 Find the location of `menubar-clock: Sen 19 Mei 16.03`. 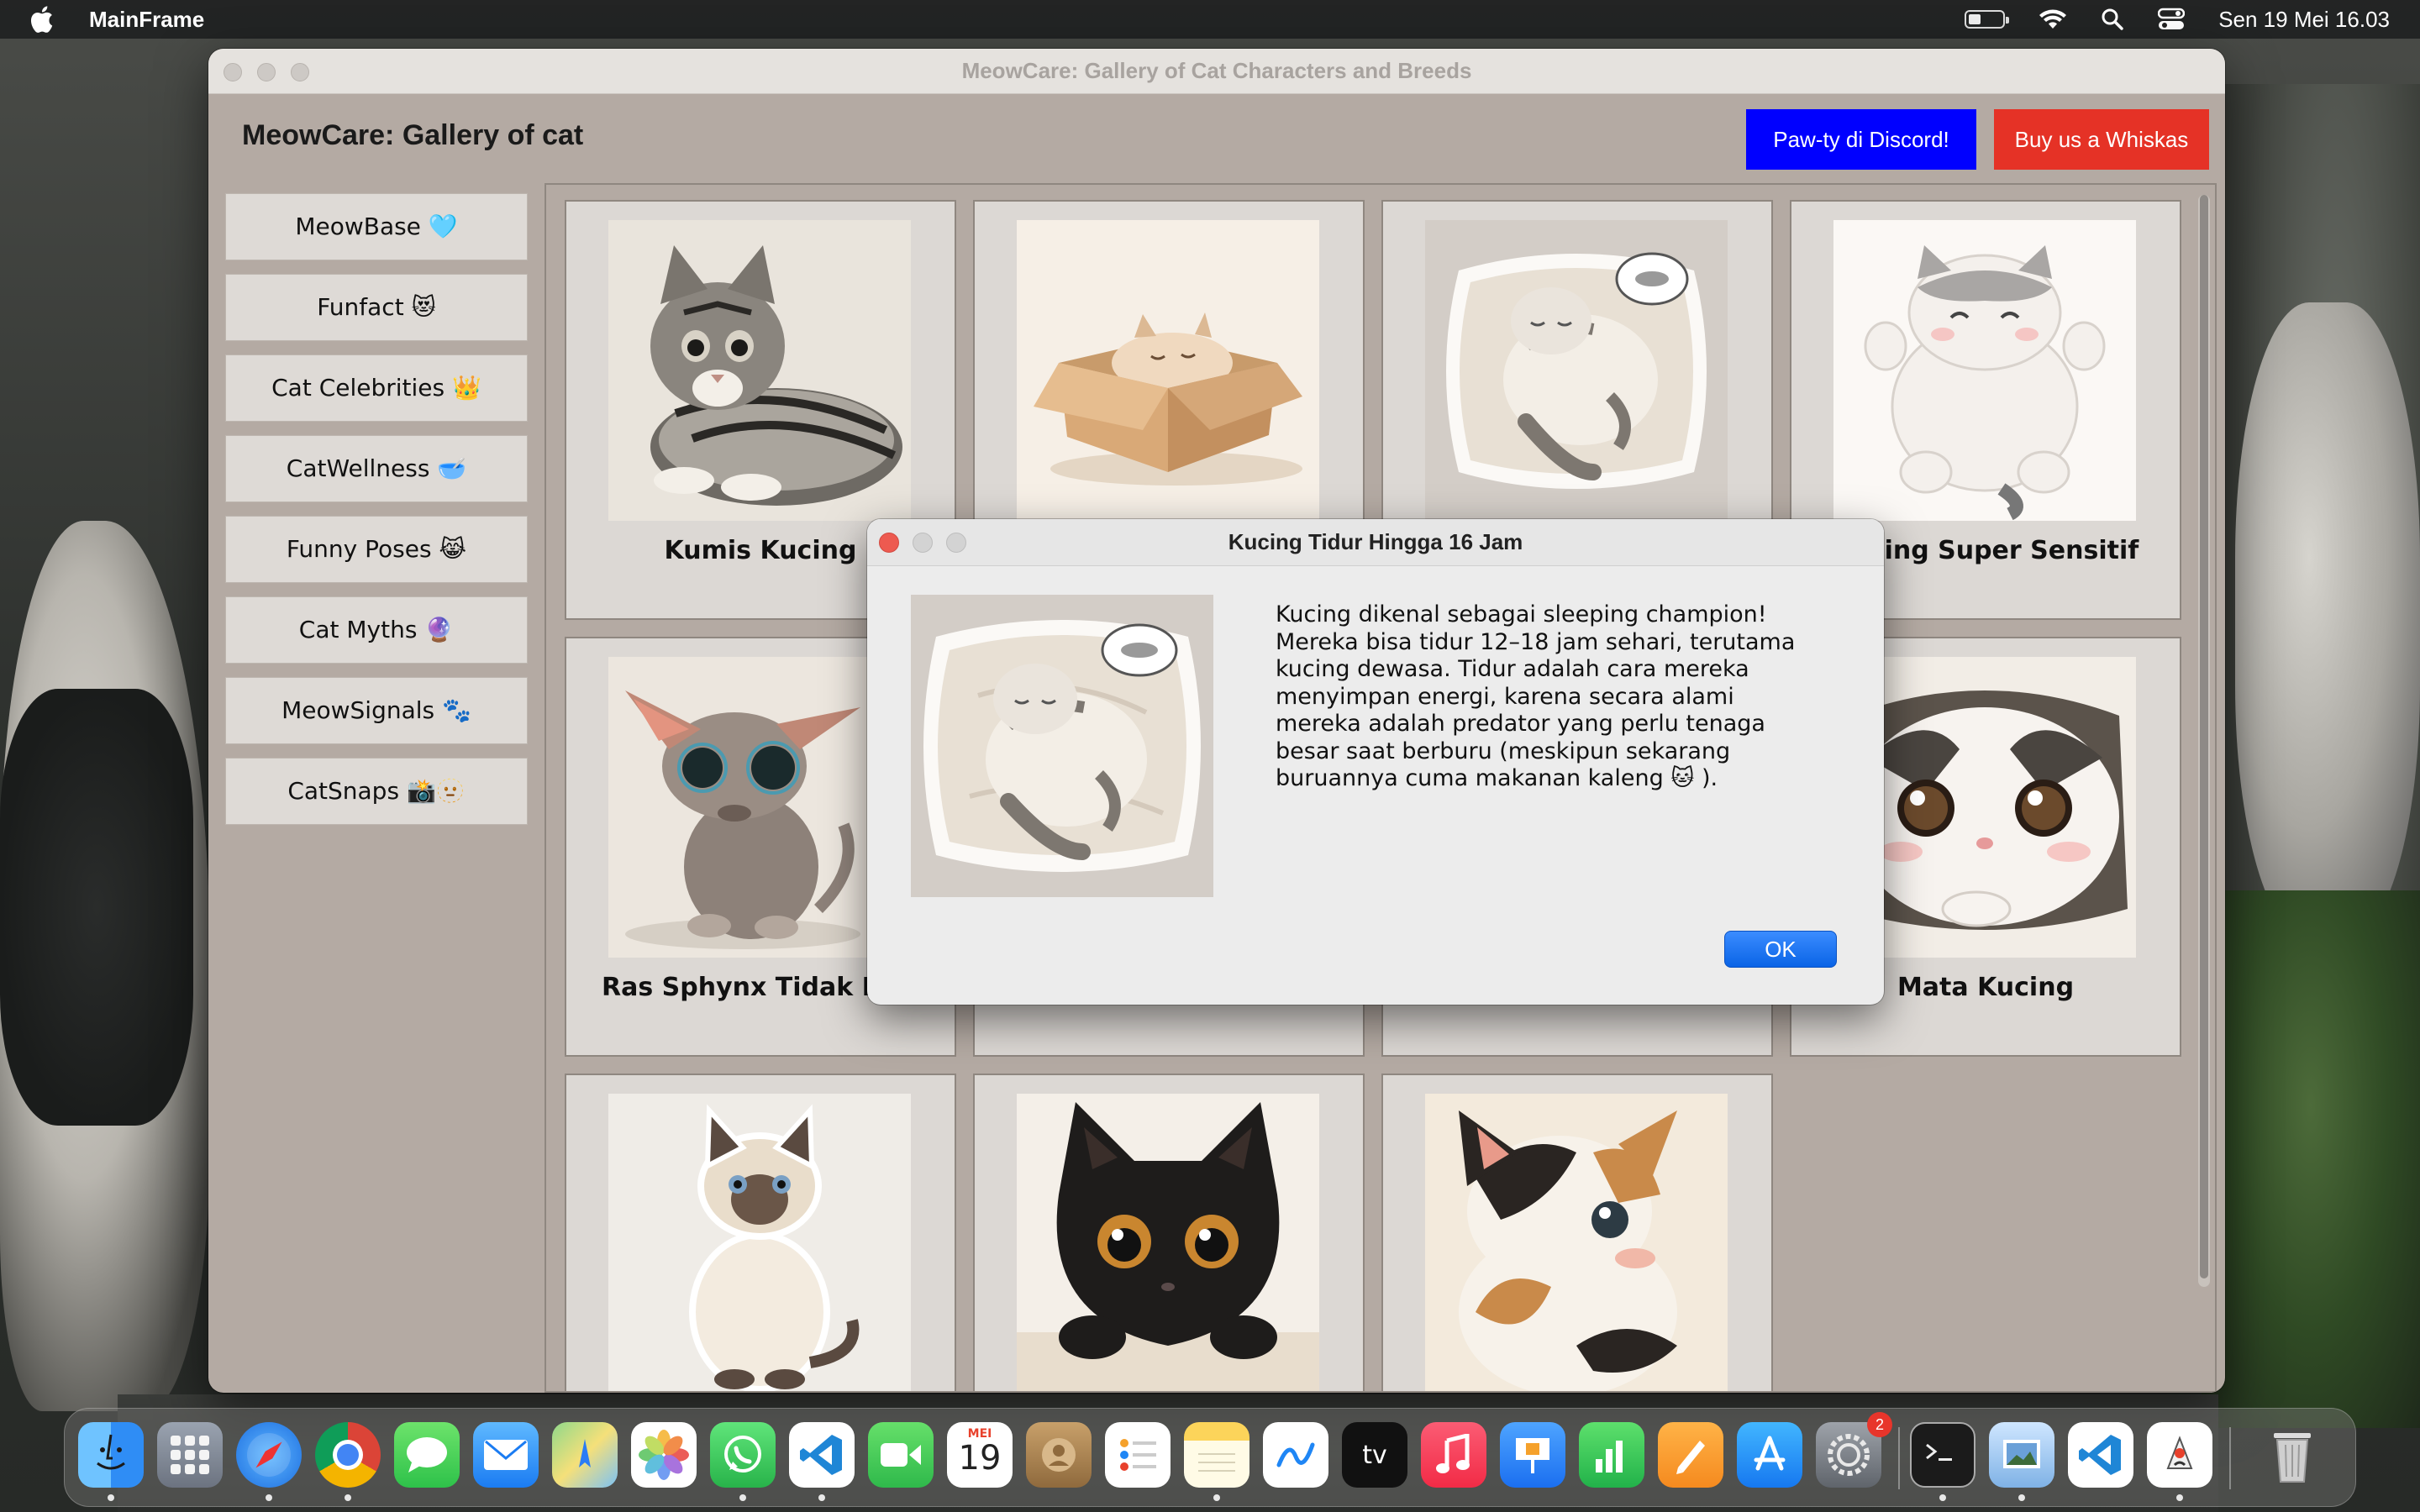

menubar-clock: Sen 19 Mei 16.03 is located at coordinates (2304, 20).